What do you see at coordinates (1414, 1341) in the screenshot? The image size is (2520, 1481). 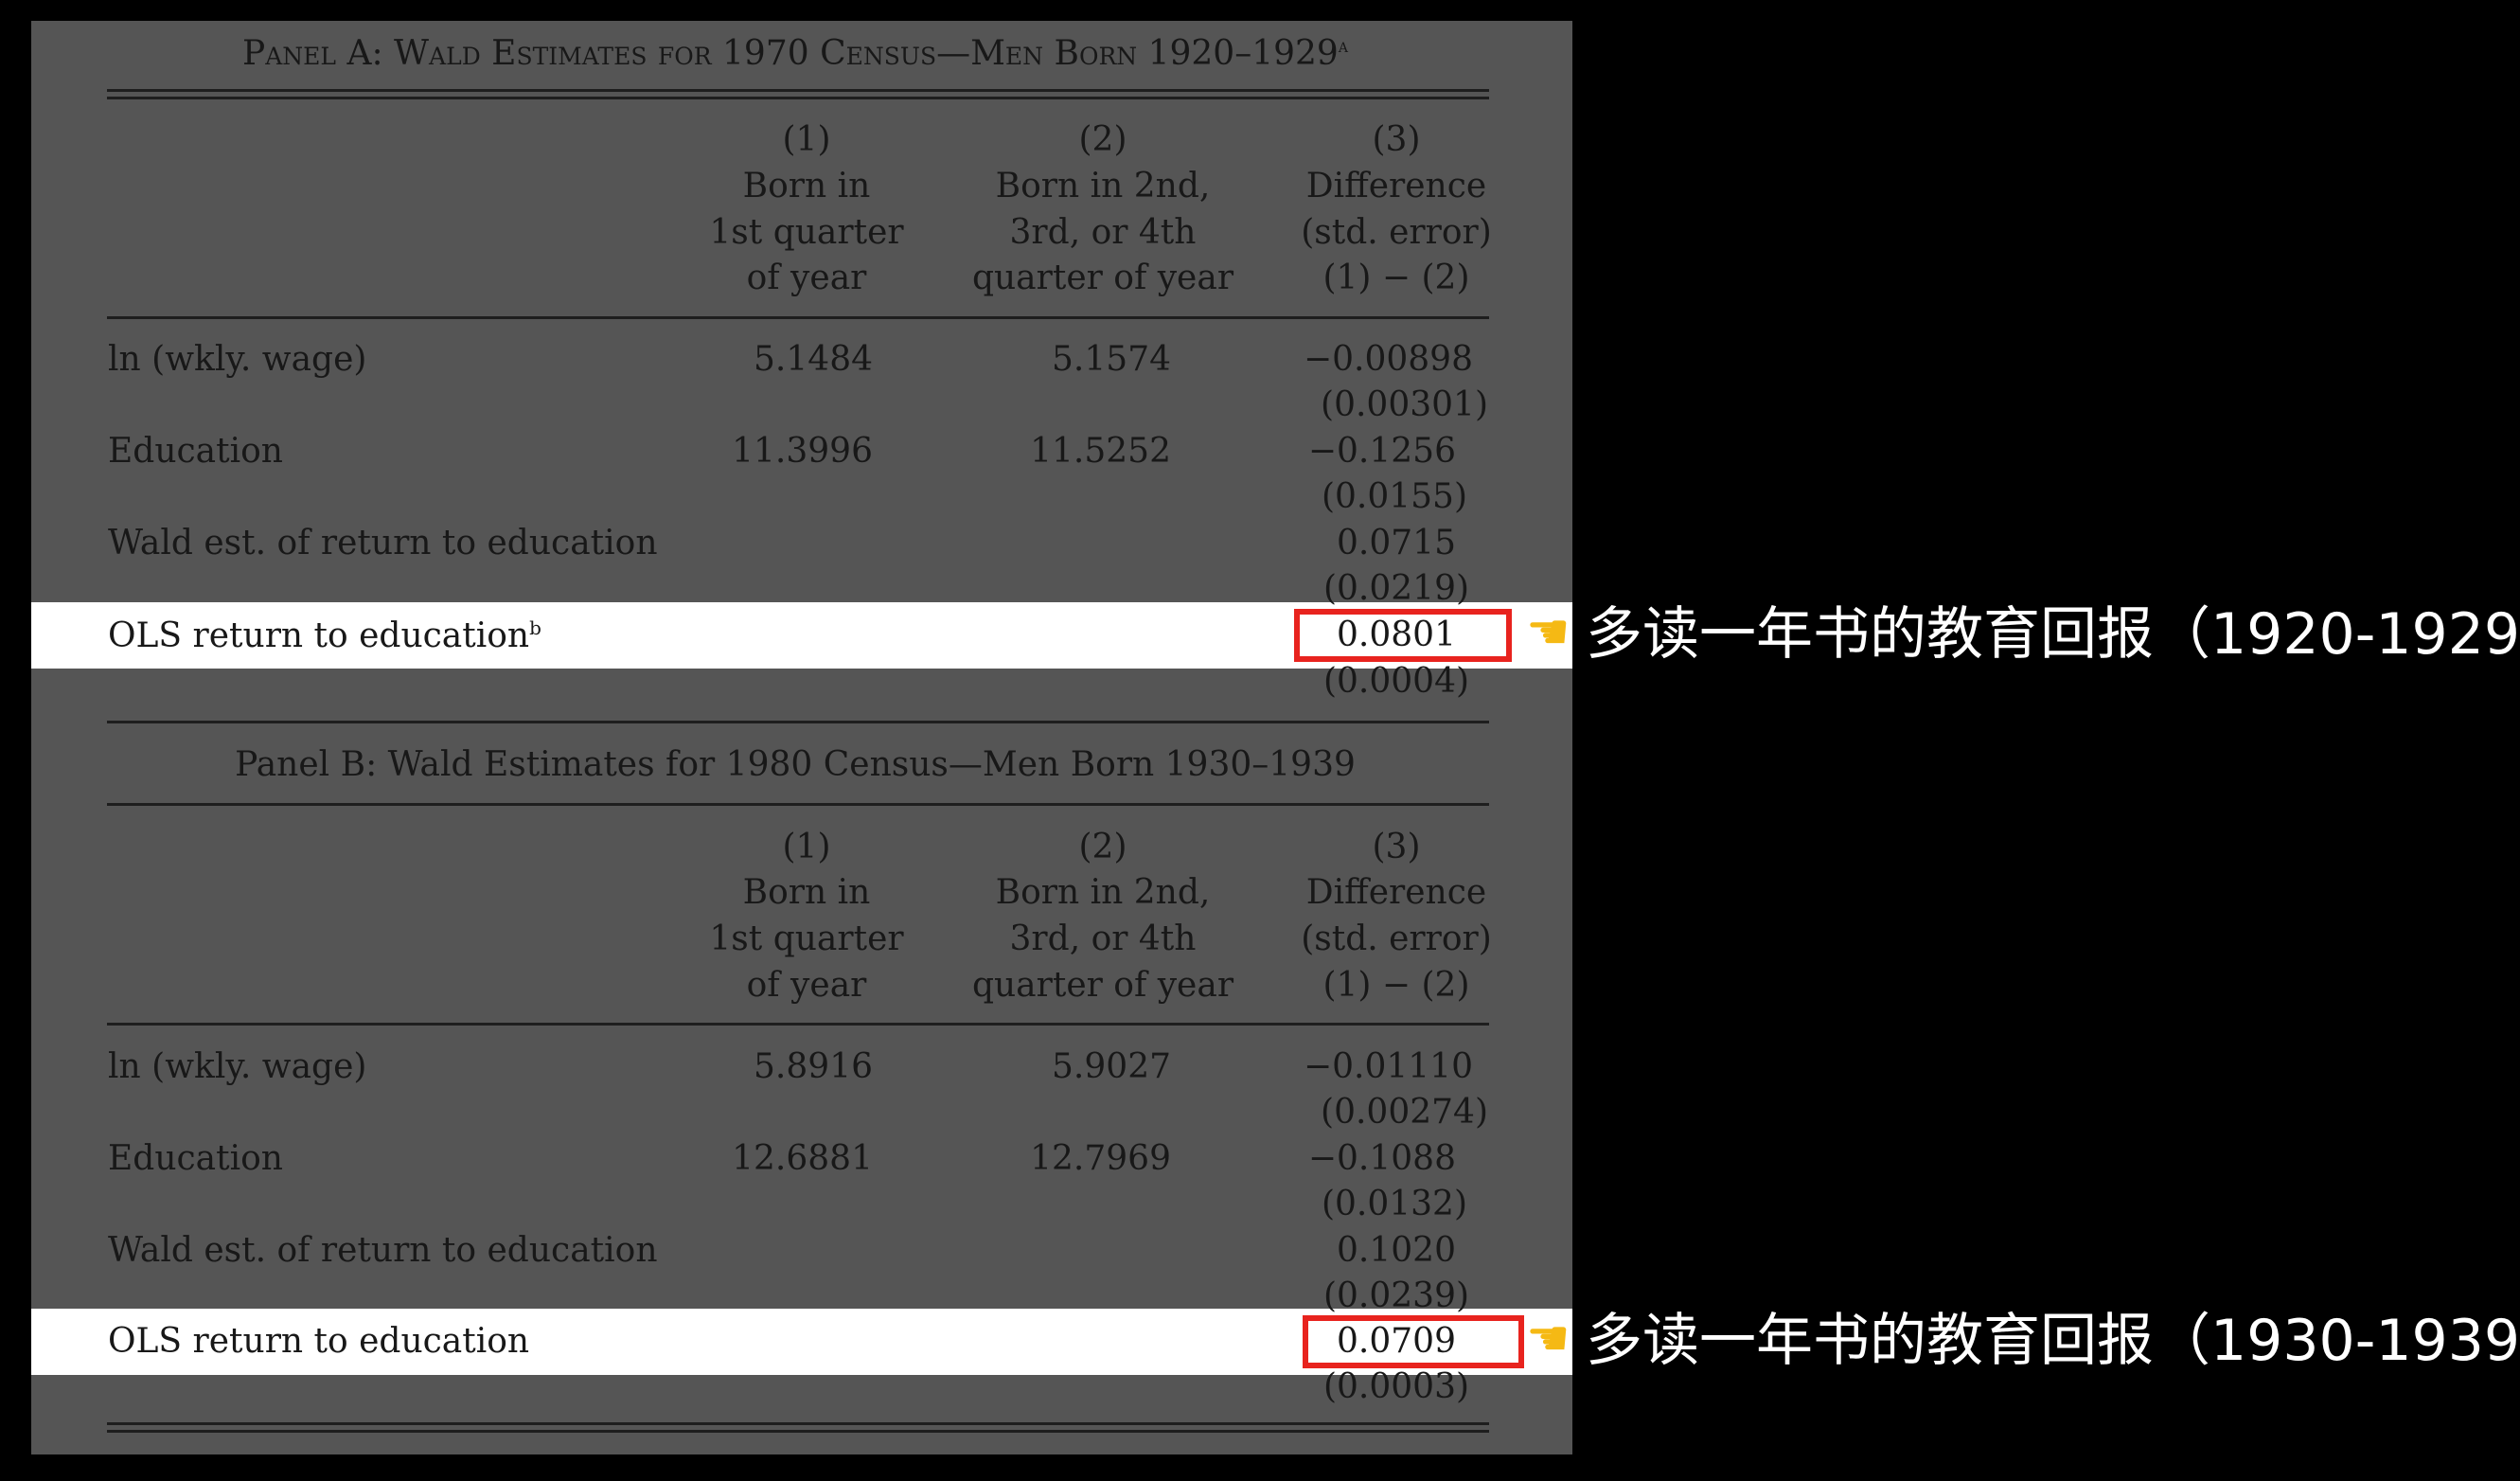 I see `highlight-box-panel-b` at bounding box center [1414, 1341].